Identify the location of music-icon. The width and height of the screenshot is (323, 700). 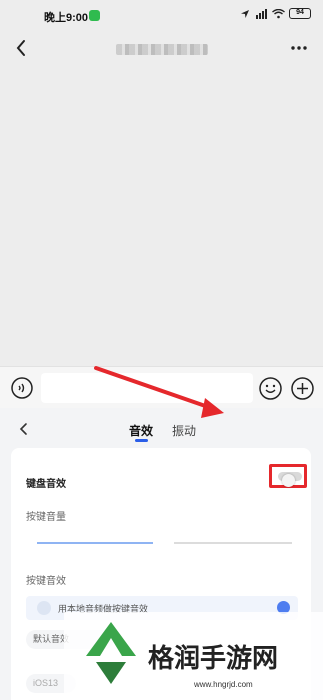
(44, 608).